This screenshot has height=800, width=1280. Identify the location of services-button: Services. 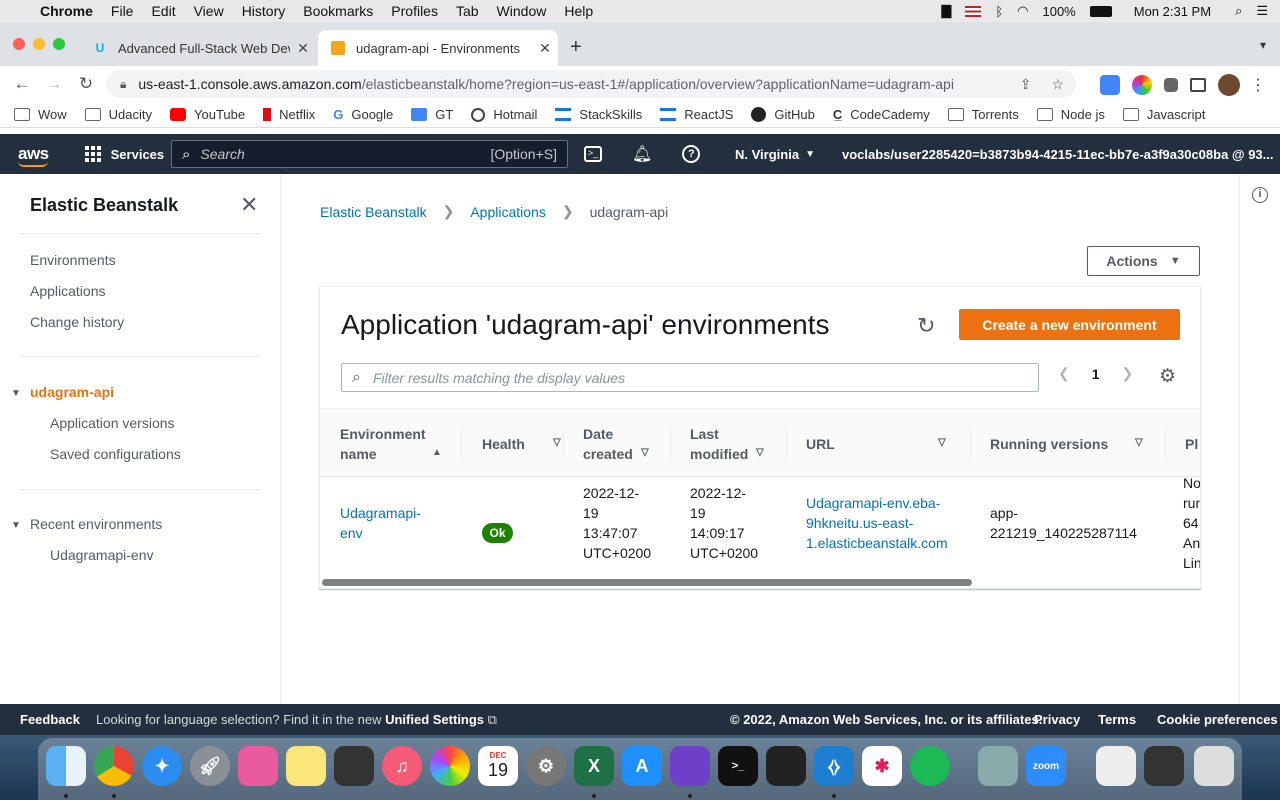
(124, 154).